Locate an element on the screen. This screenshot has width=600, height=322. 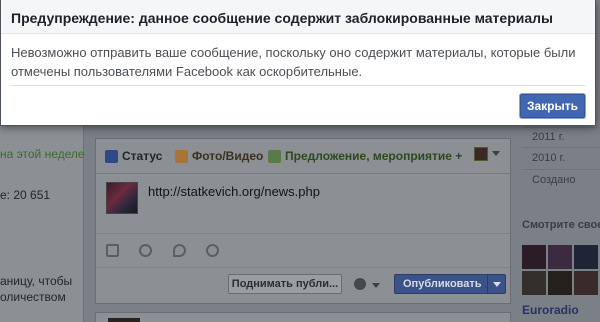
year-link-2010: 2010 г. is located at coordinates (548, 158).